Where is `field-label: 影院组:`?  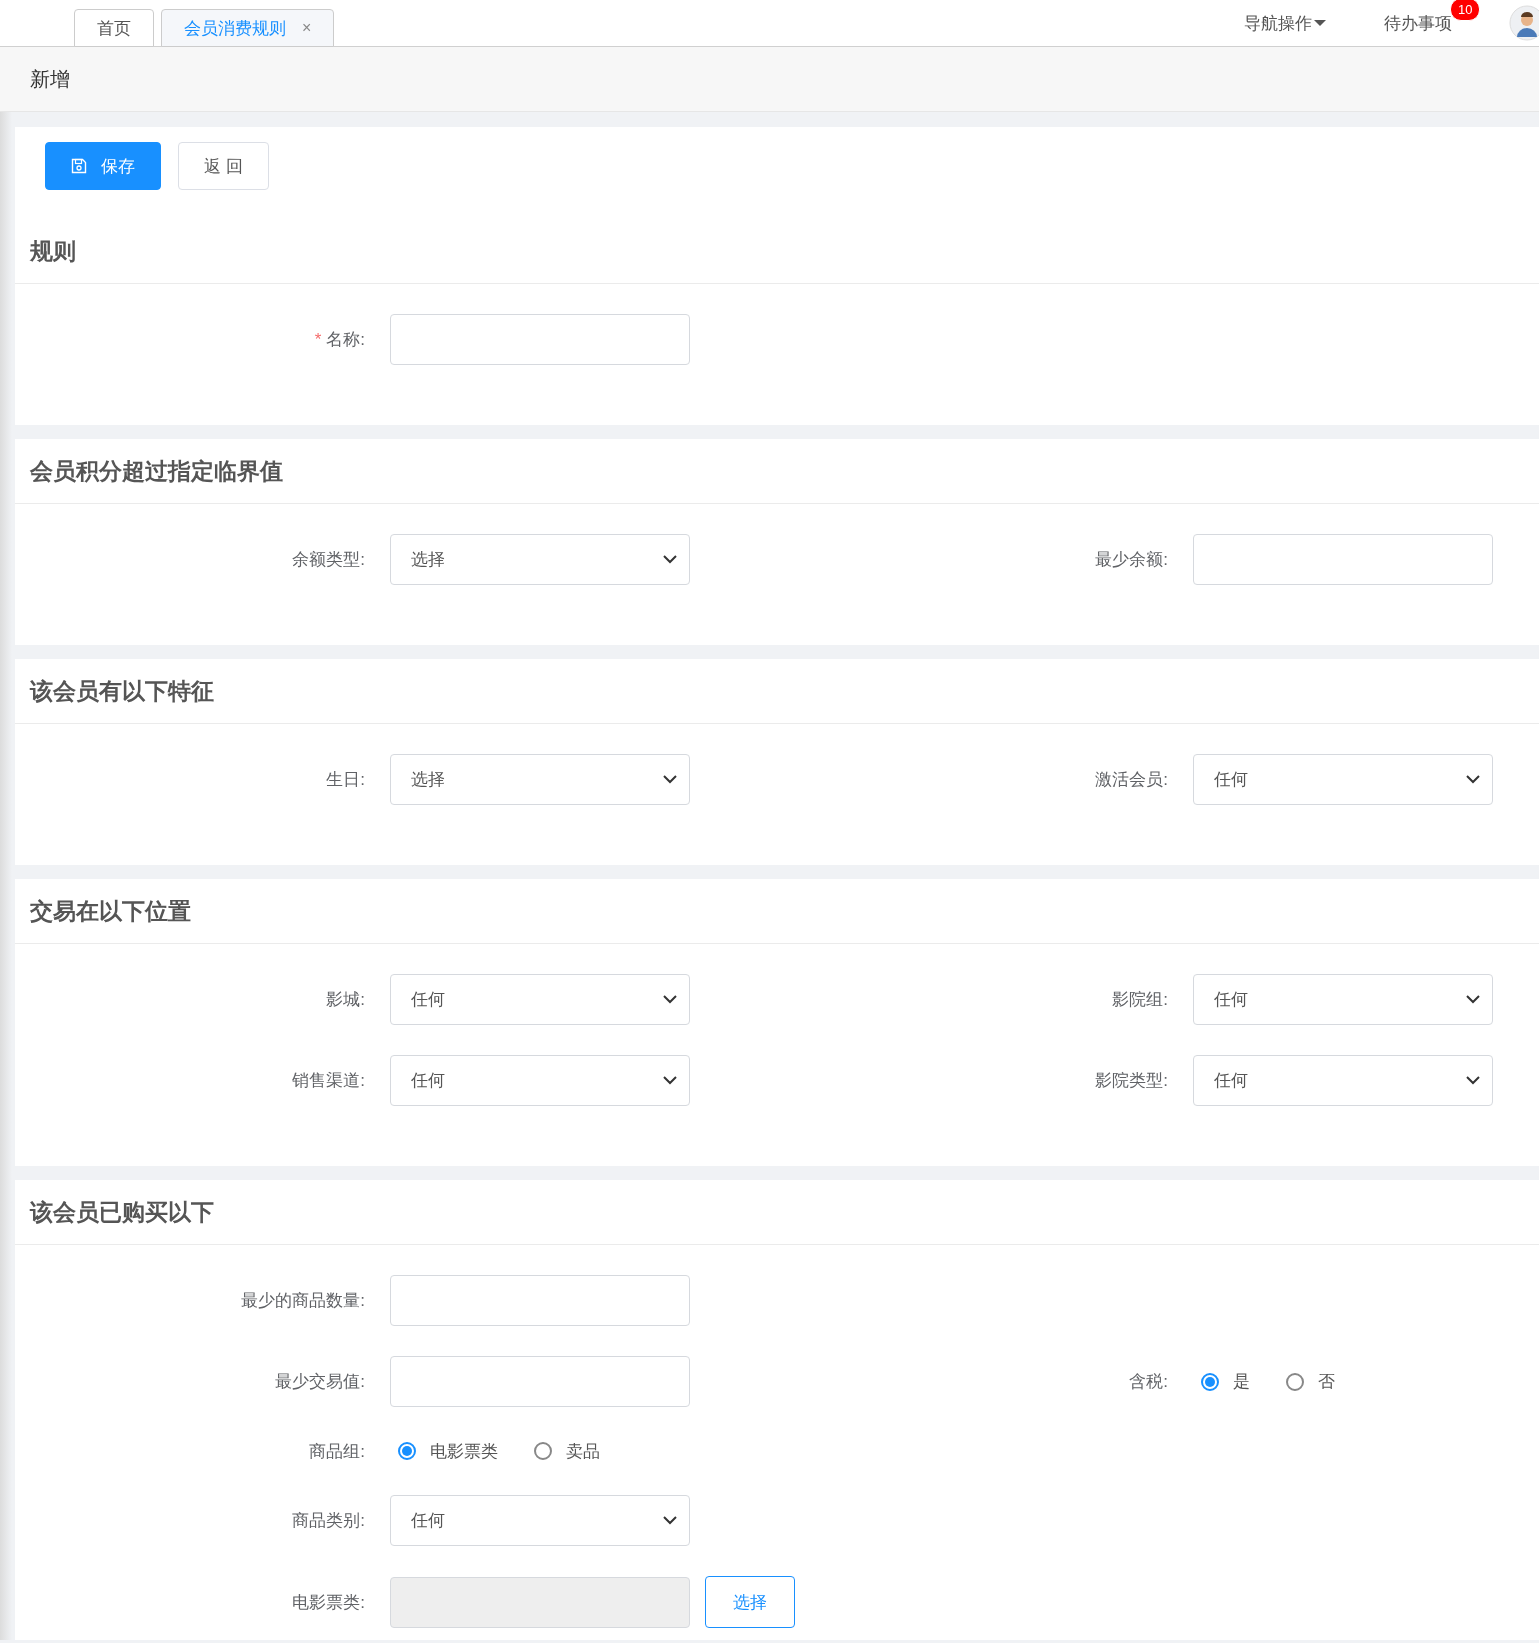 field-label: 影院组: is located at coordinates (1140, 1000).